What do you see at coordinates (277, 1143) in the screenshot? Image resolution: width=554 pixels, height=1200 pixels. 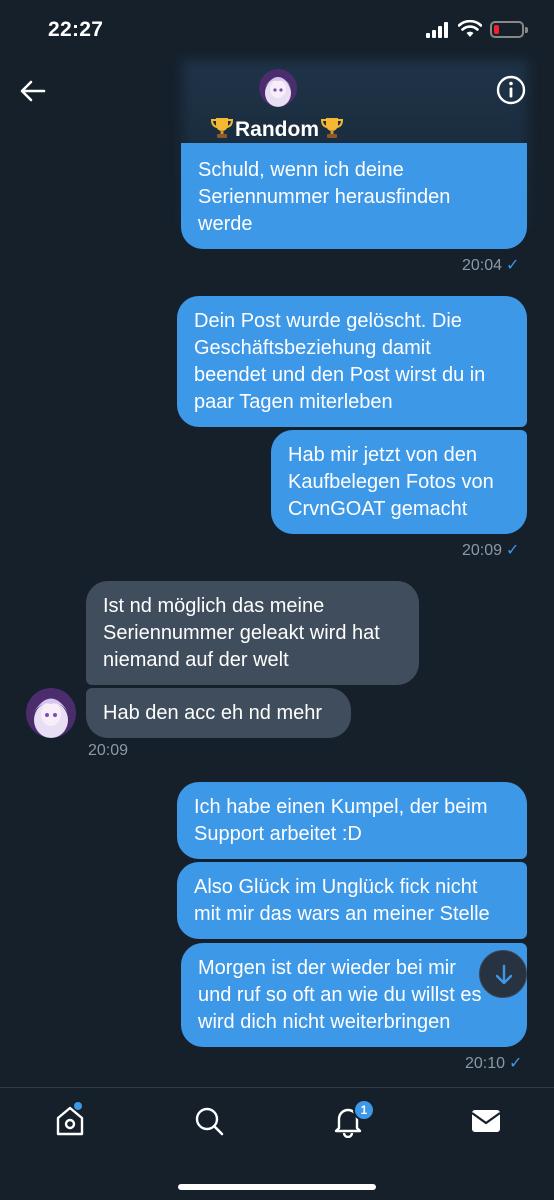 I see `bottom-navigation: 1` at bounding box center [277, 1143].